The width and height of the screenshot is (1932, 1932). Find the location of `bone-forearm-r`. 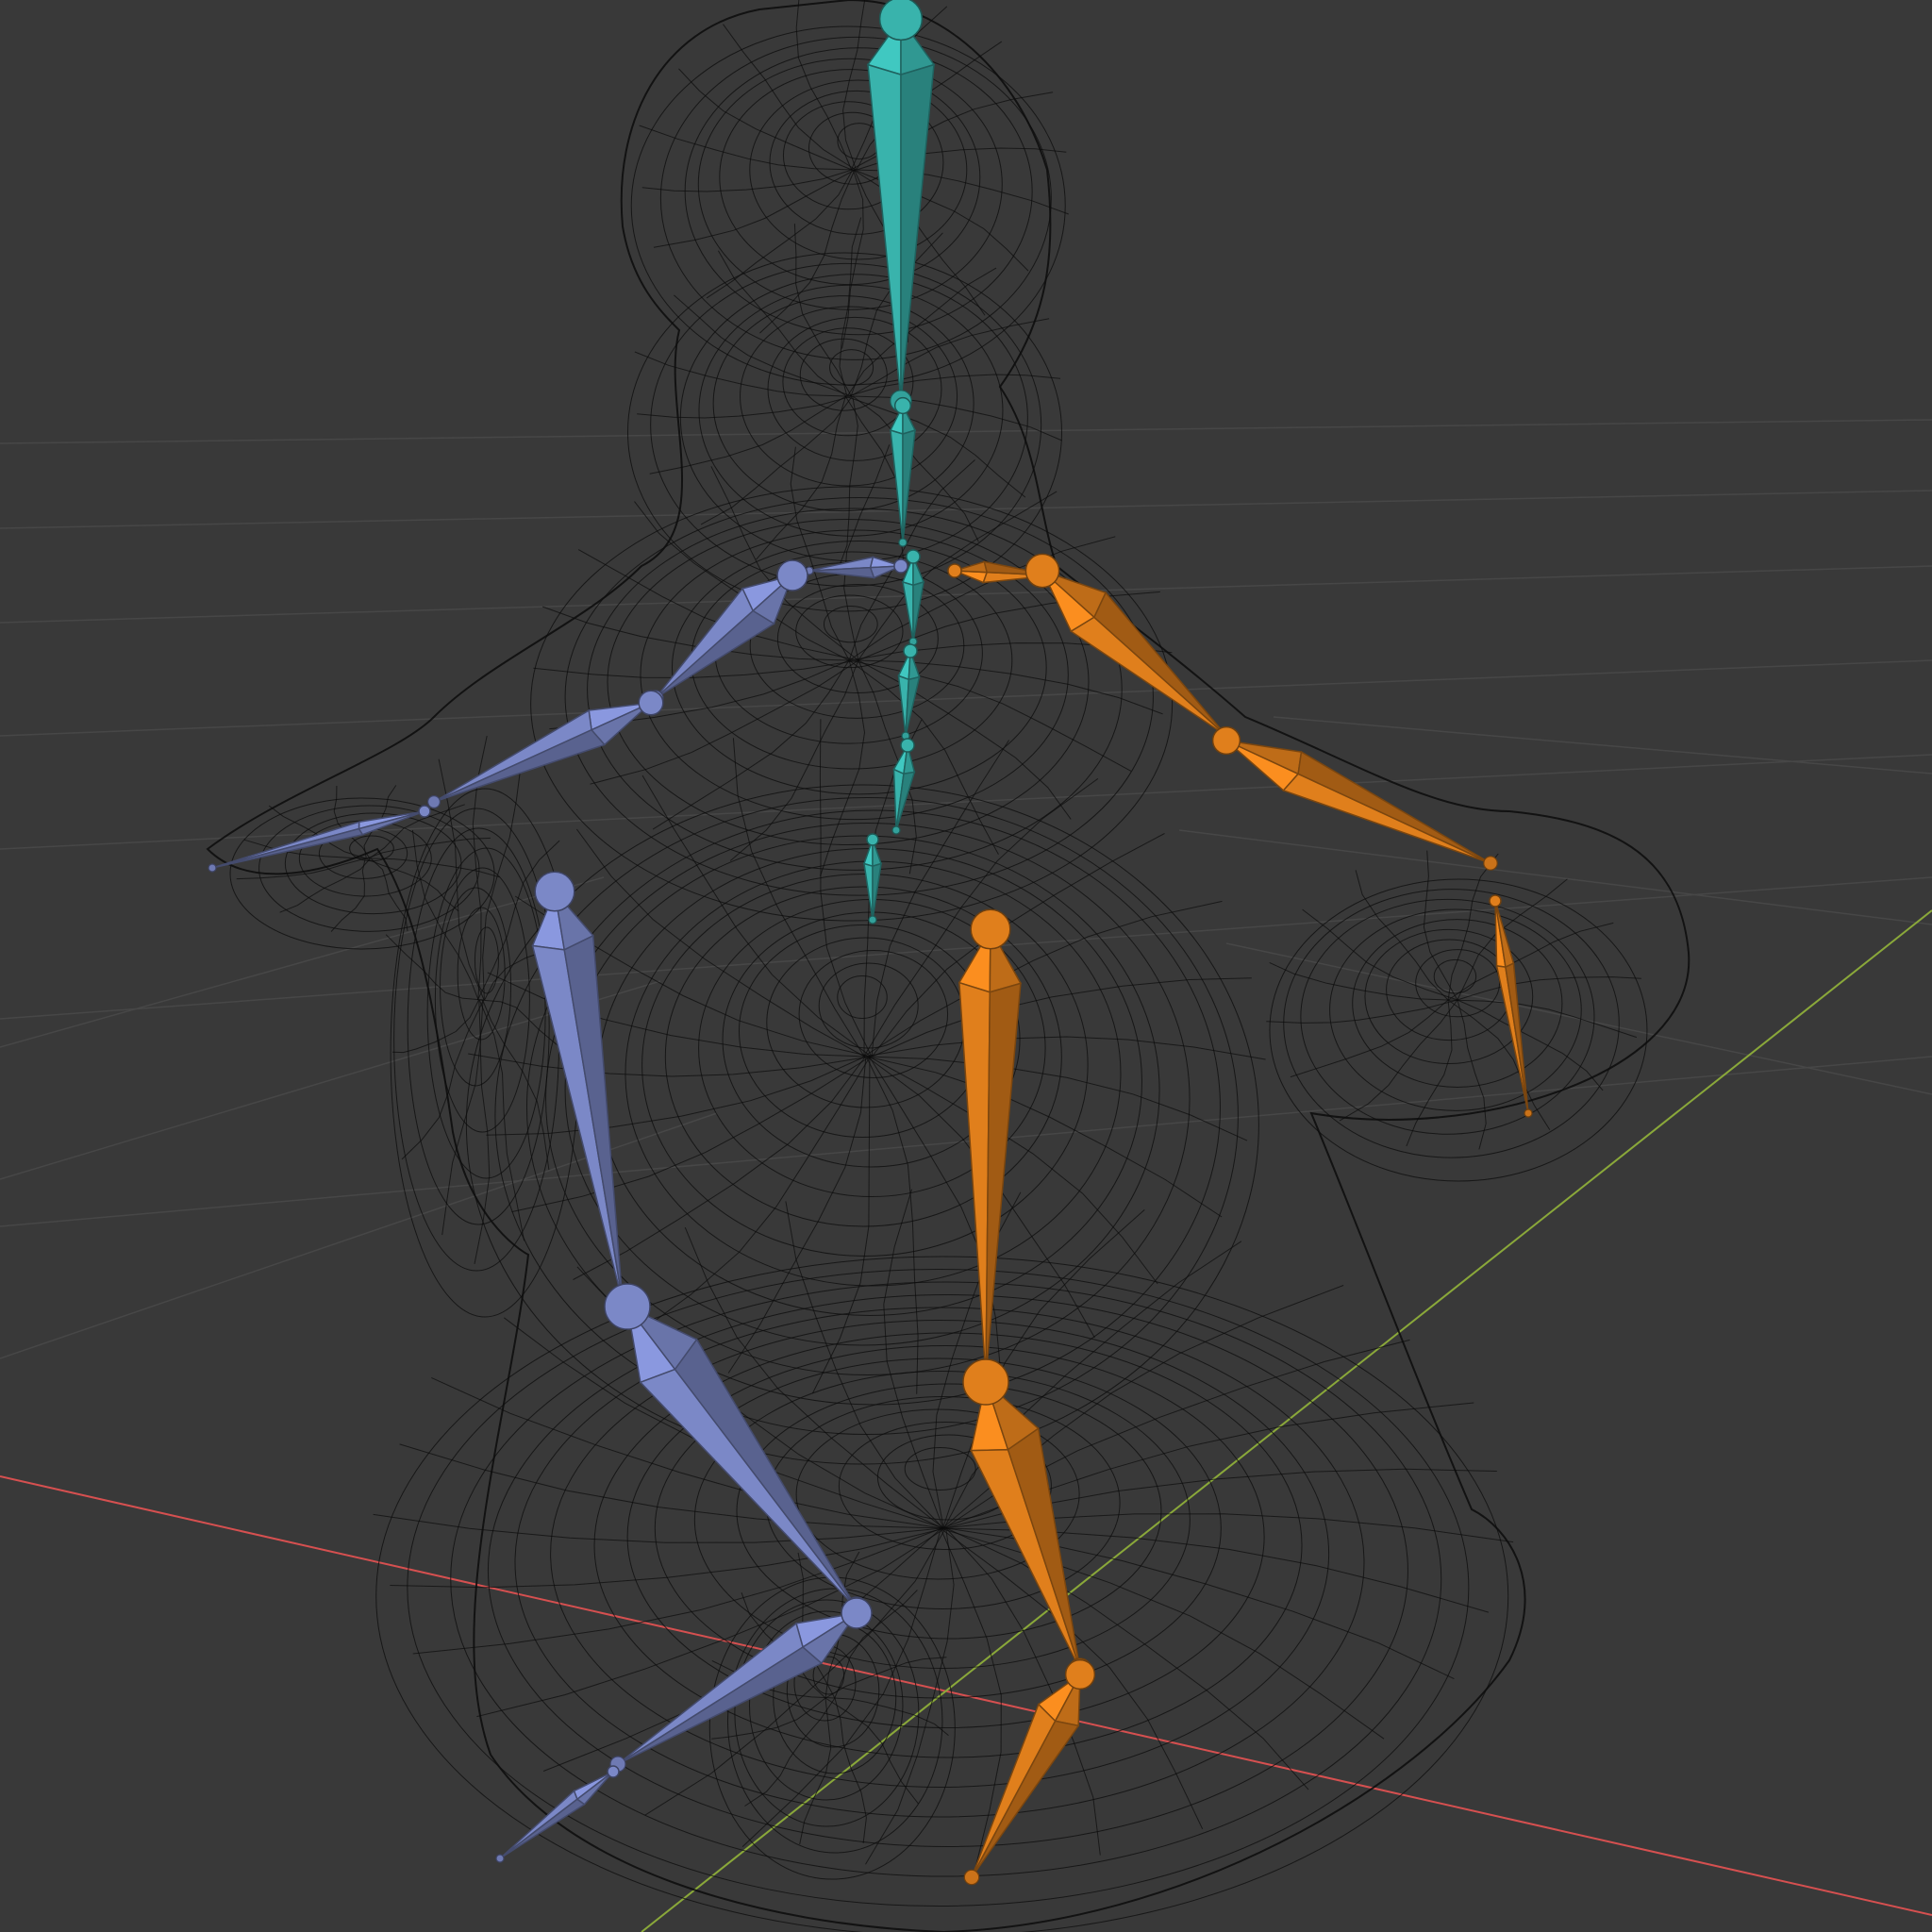

bone-forearm-r is located at coordinates (1354, 798).